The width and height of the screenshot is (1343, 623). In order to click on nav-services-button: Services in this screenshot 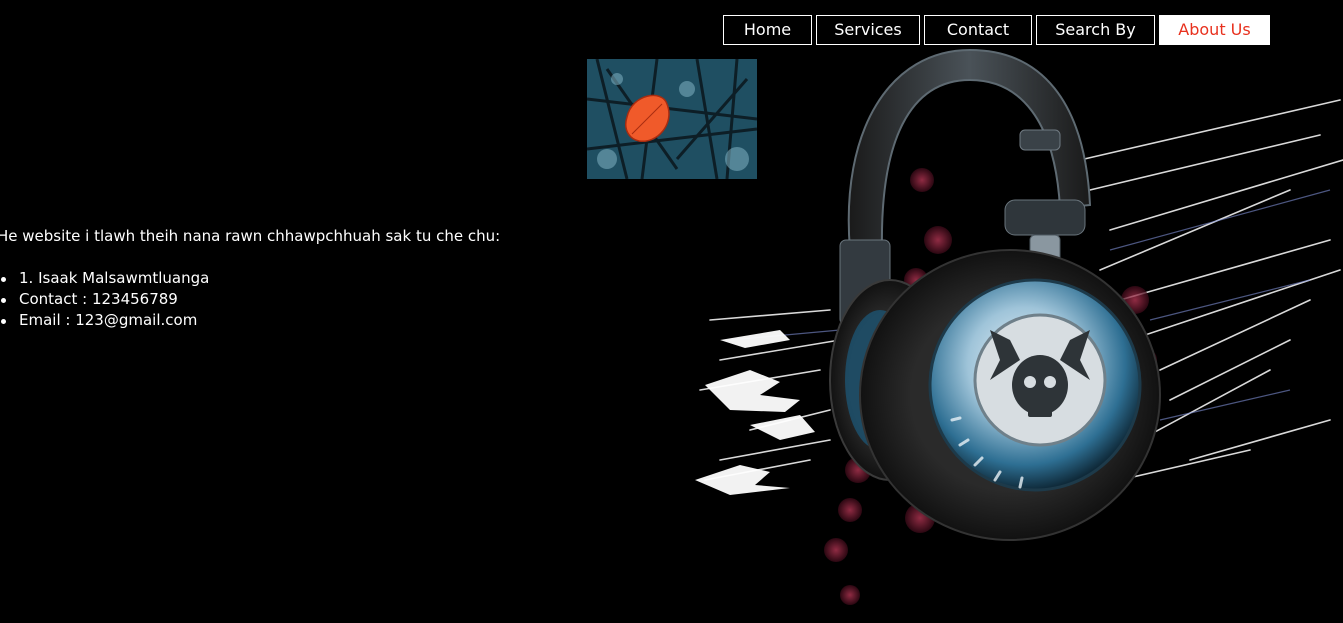, I will do `click(868, 30)`.